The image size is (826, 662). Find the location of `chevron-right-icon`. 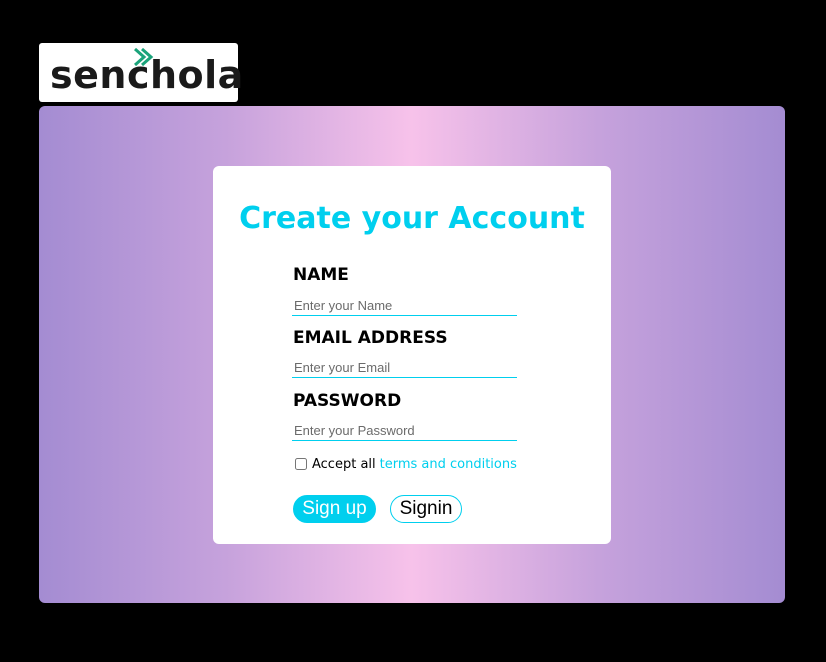

chevron-right-icon is located at coordinates (144, 57).